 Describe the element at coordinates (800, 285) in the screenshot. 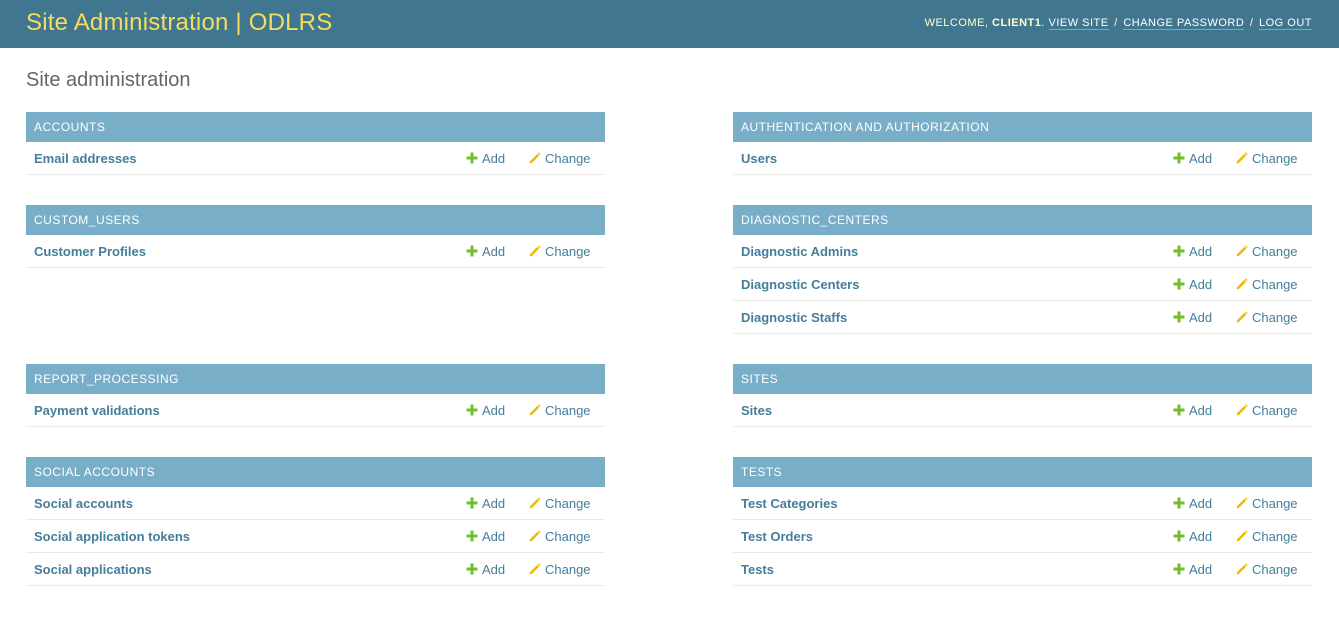

I see `model-link: Diagnostic Centers` at that location.